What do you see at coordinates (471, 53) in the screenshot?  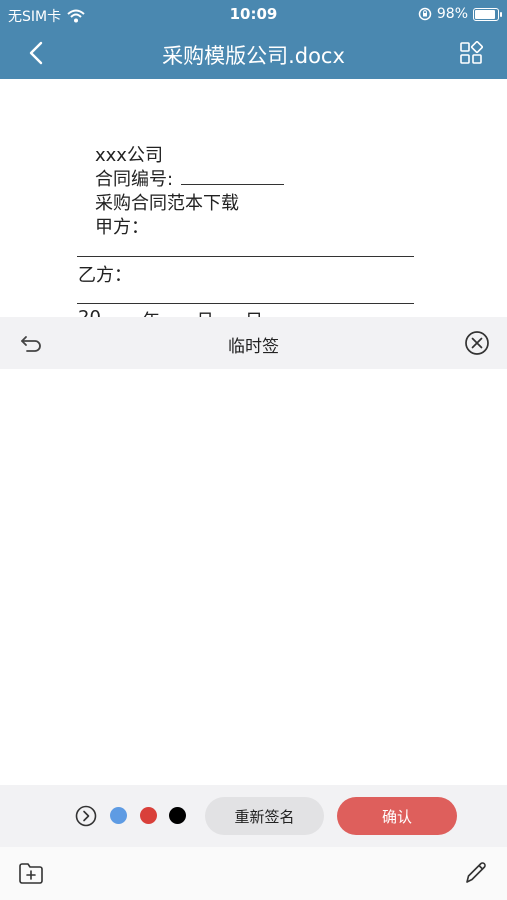 I see `grid-menu-icon` at bounding box center [471, 53].